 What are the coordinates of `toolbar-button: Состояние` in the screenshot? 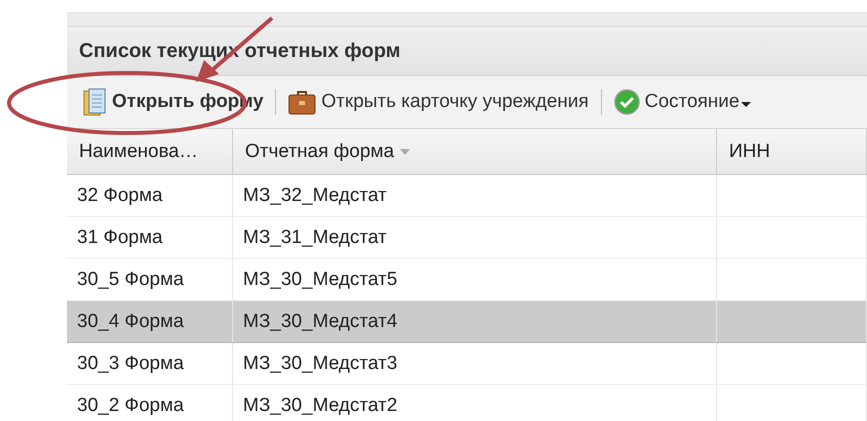 It's located at (683, 102).